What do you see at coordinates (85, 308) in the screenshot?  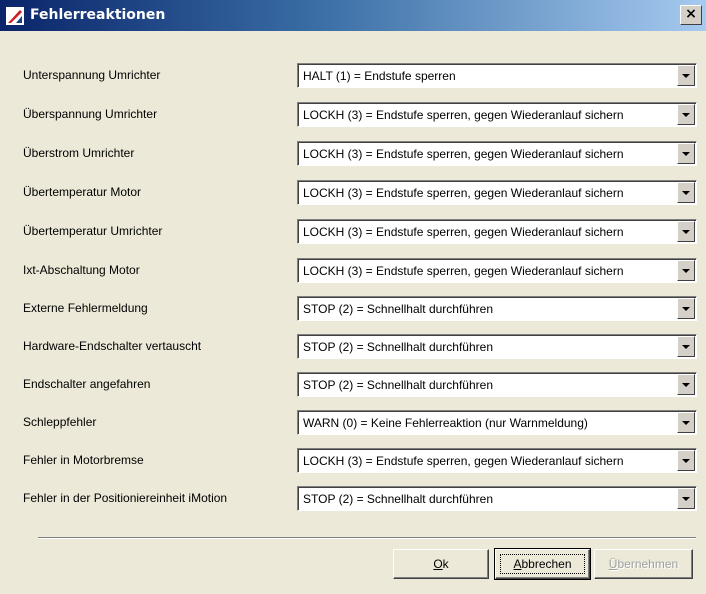 I see `row-label: Externe Fehlermeldung` at bounding box center [85, 308].